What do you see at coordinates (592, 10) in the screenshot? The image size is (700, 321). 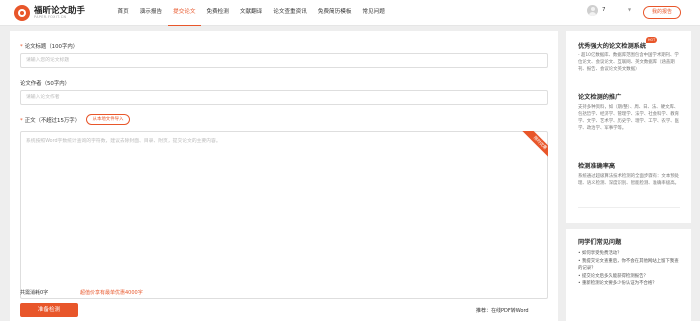 I see `user-avatar-icon` at bounding box center [592, 10].